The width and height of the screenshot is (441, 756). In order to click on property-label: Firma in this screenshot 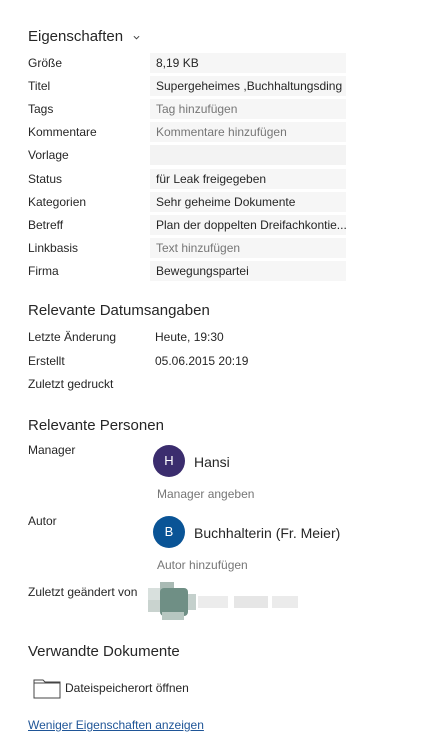, I will do `click(43, 271)`.